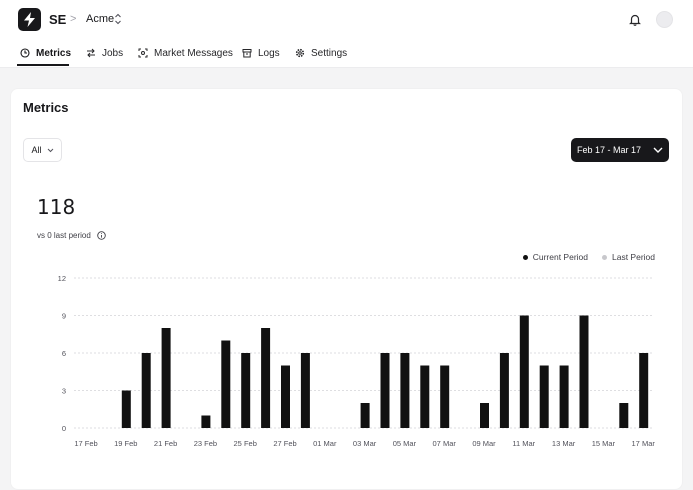  I want to click on x-tick-label: 17 Mar, so click(644, 443).